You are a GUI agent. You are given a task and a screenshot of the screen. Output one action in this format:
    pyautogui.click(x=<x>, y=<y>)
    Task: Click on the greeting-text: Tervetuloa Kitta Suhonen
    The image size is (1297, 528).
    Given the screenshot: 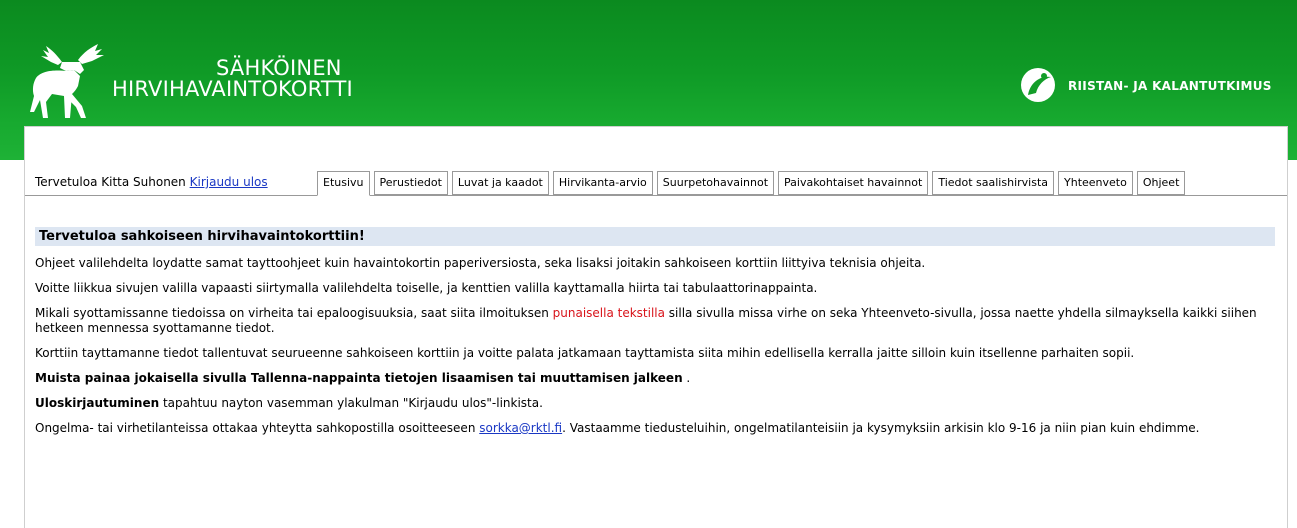 What is the action you would take?
    pyautogui.click(x=110, y=182)
    